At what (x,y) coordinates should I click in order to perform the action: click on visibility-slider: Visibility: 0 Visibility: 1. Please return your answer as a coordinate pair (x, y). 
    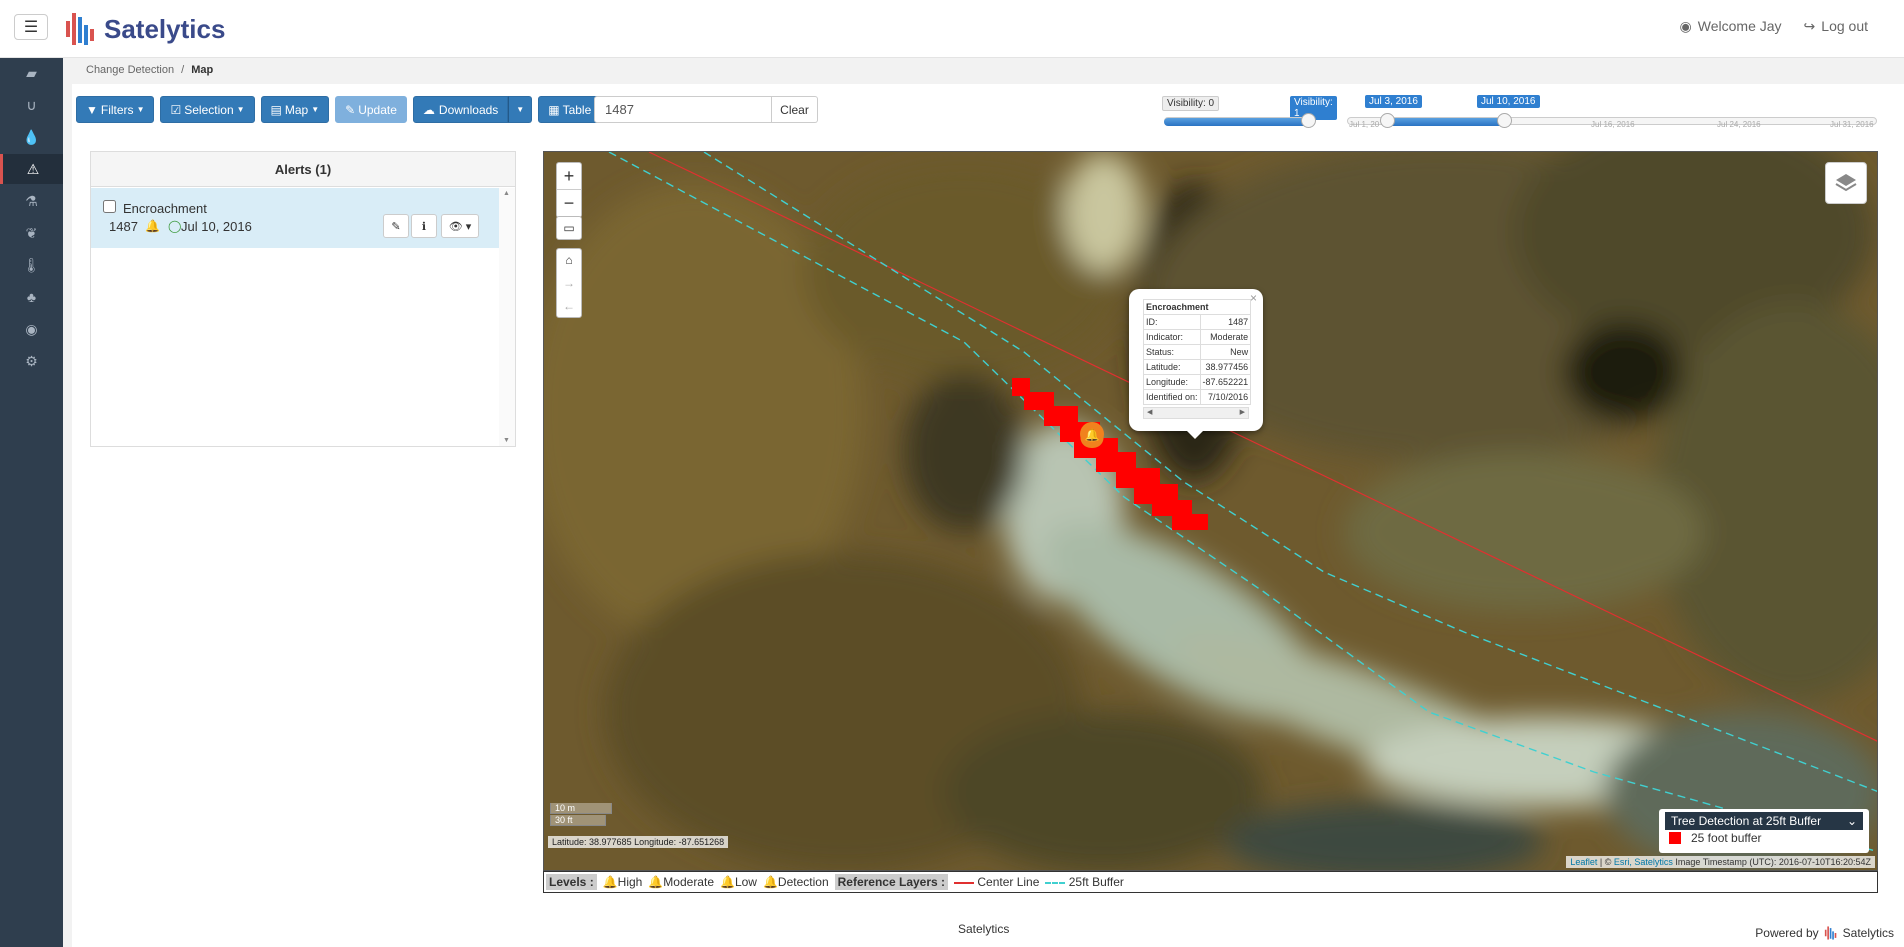
    Looking at the image, I should click on (1249, 114).